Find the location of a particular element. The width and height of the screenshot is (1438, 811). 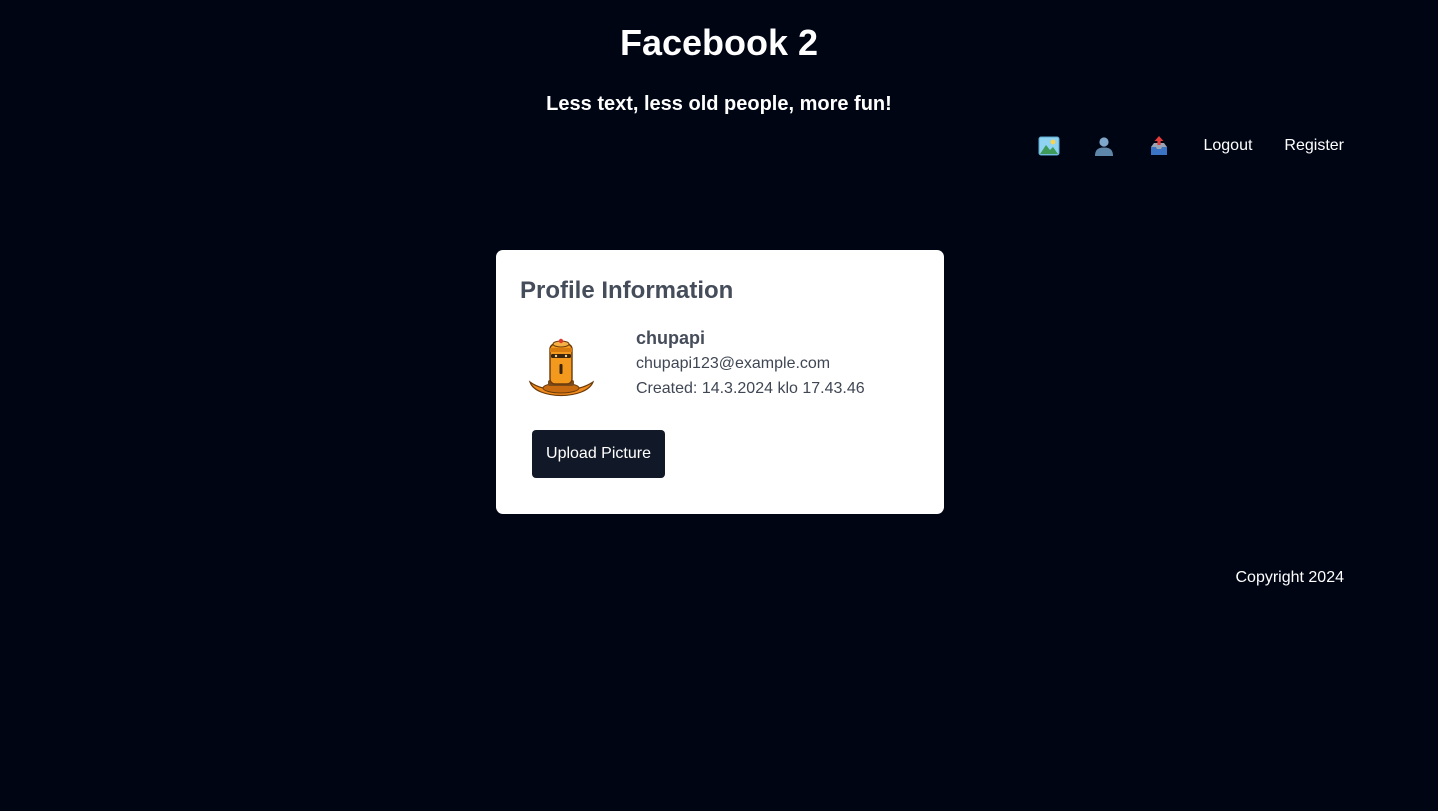

profile-heading: Profile Information is located at coordinates (627, 290).